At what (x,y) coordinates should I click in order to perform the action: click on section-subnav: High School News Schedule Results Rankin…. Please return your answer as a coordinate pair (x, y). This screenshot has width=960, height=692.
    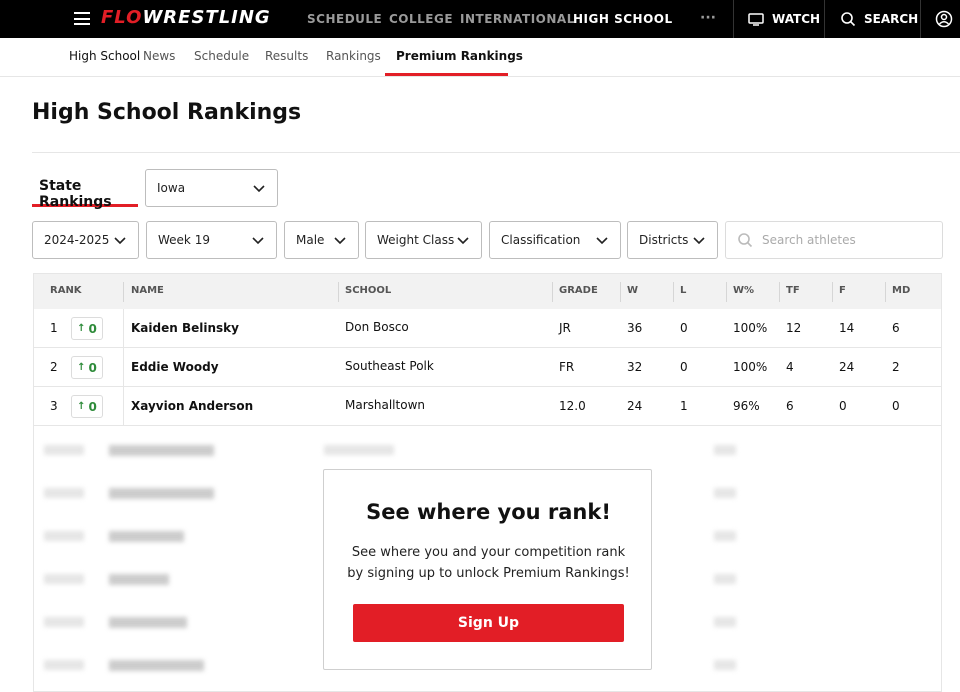
    Looking at the image, I should click on (480, 57).